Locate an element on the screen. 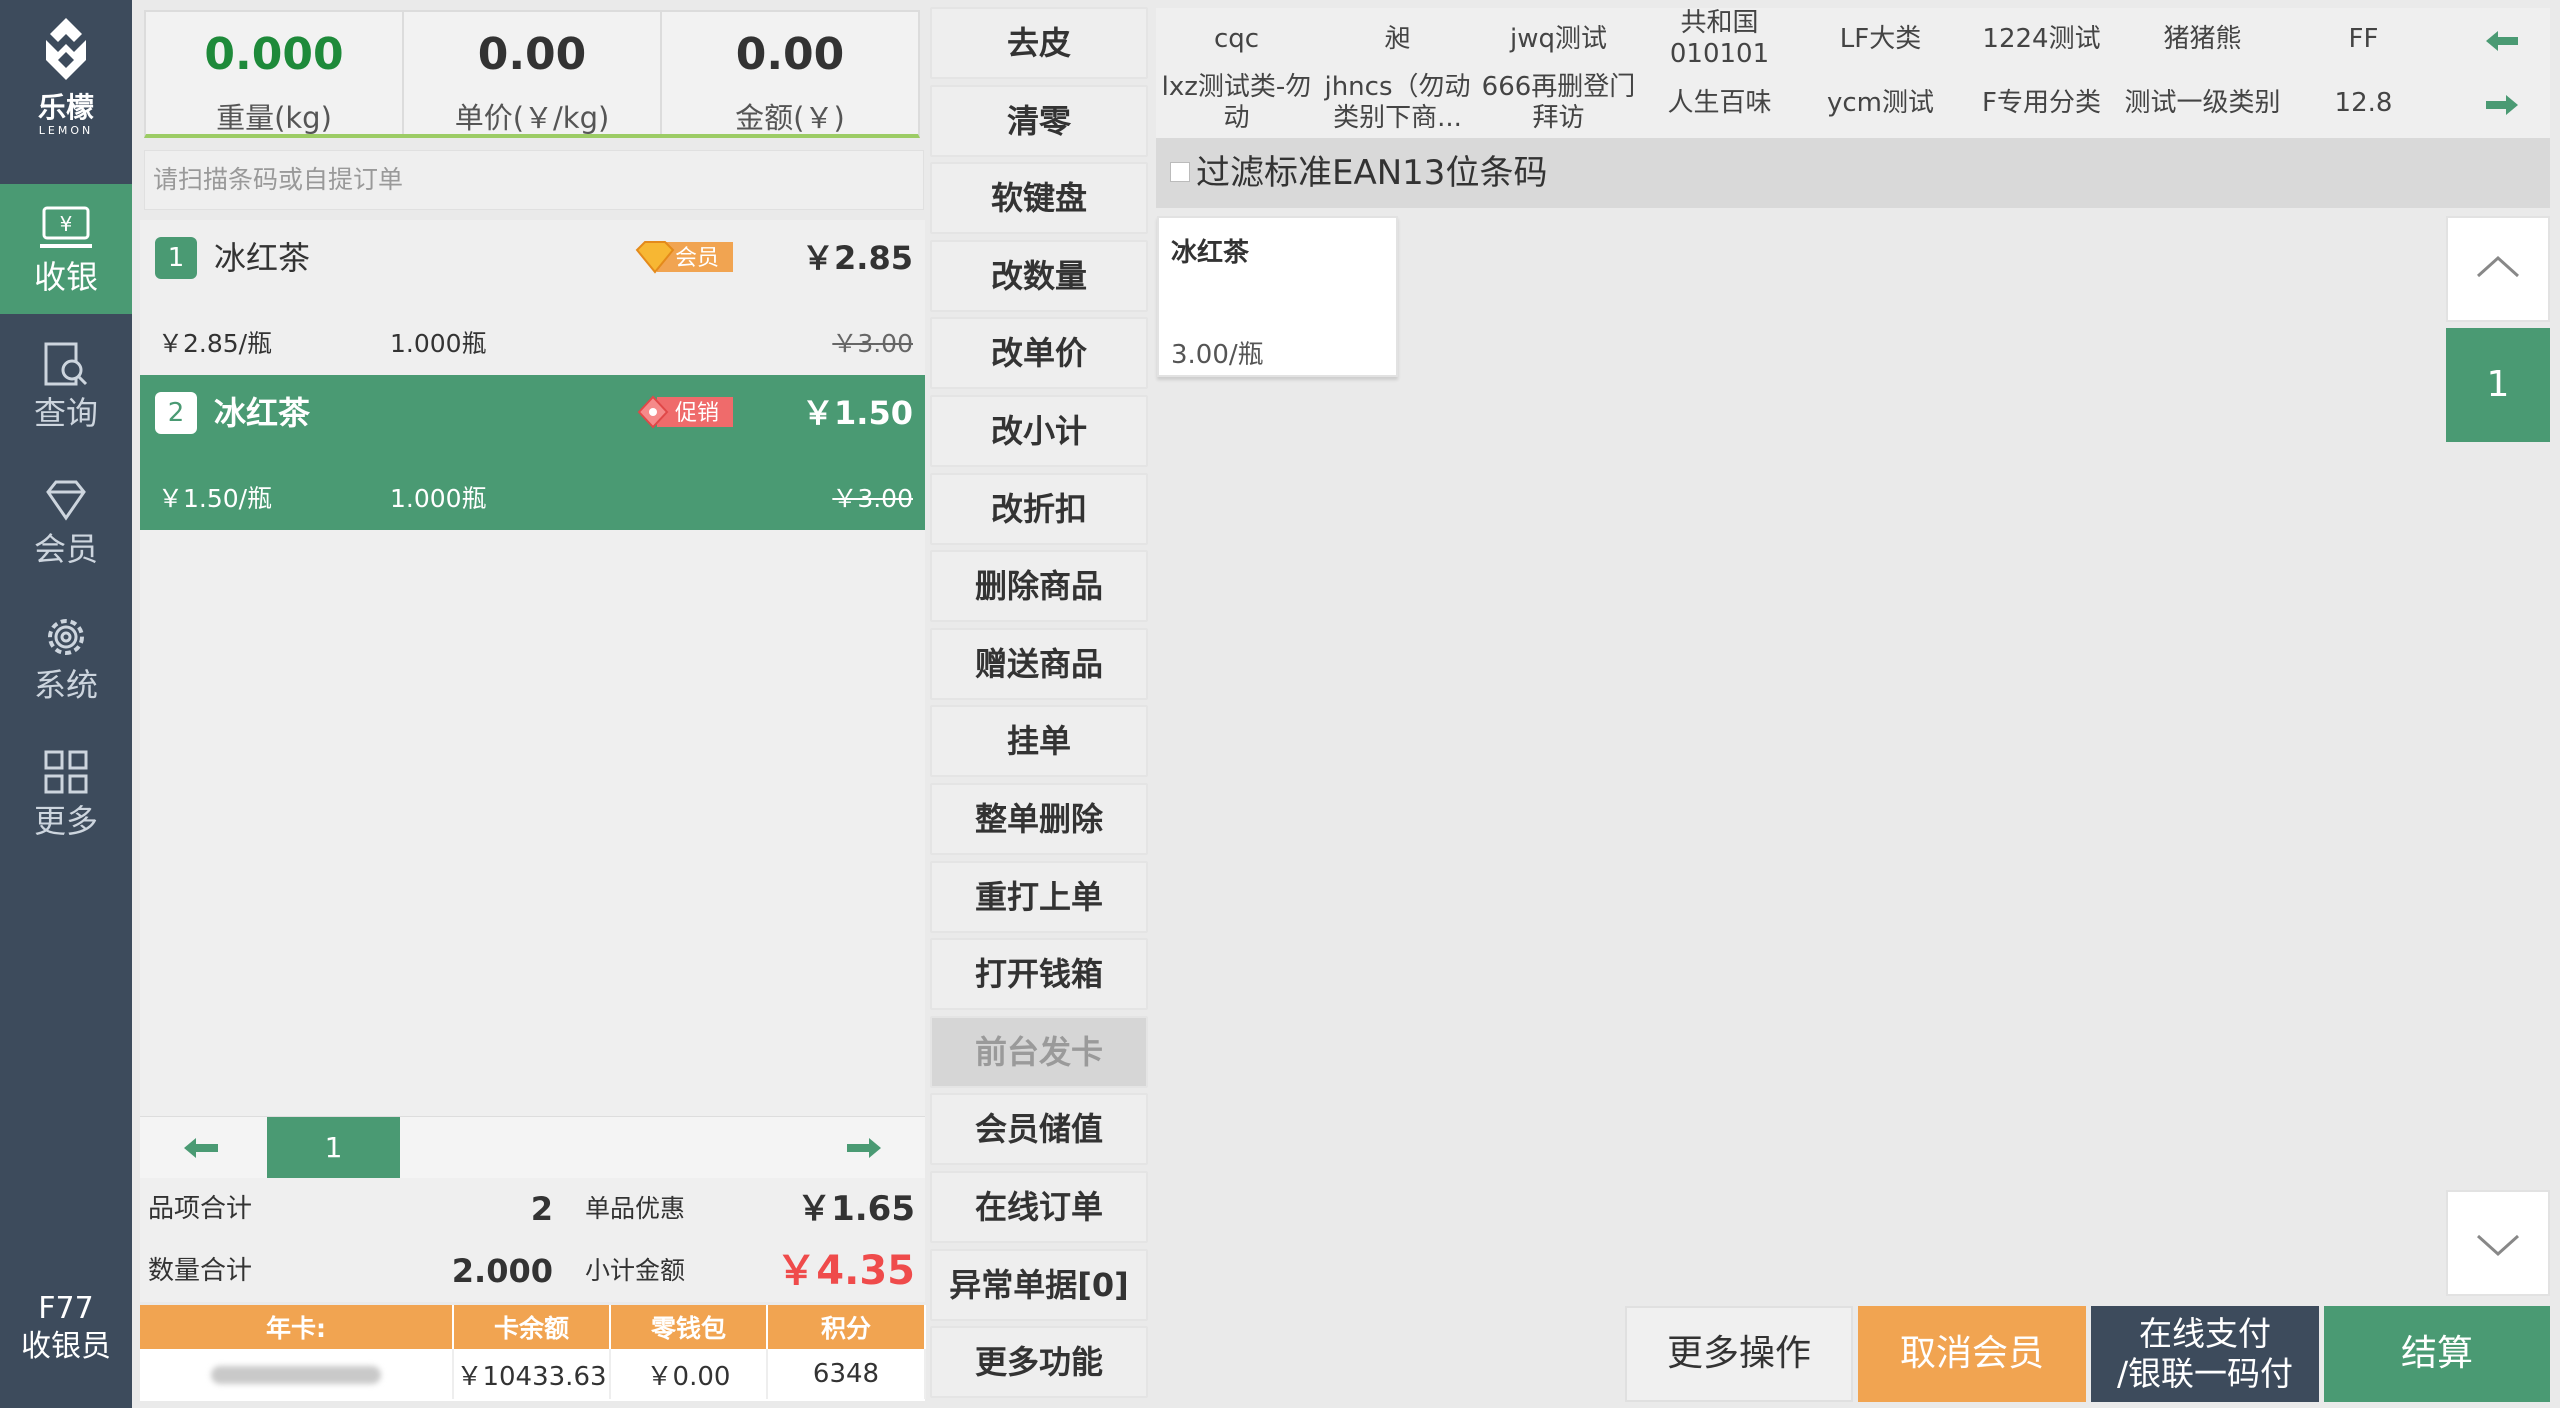  member-tag-icon: 会员 is located at coordinates (684, 257).